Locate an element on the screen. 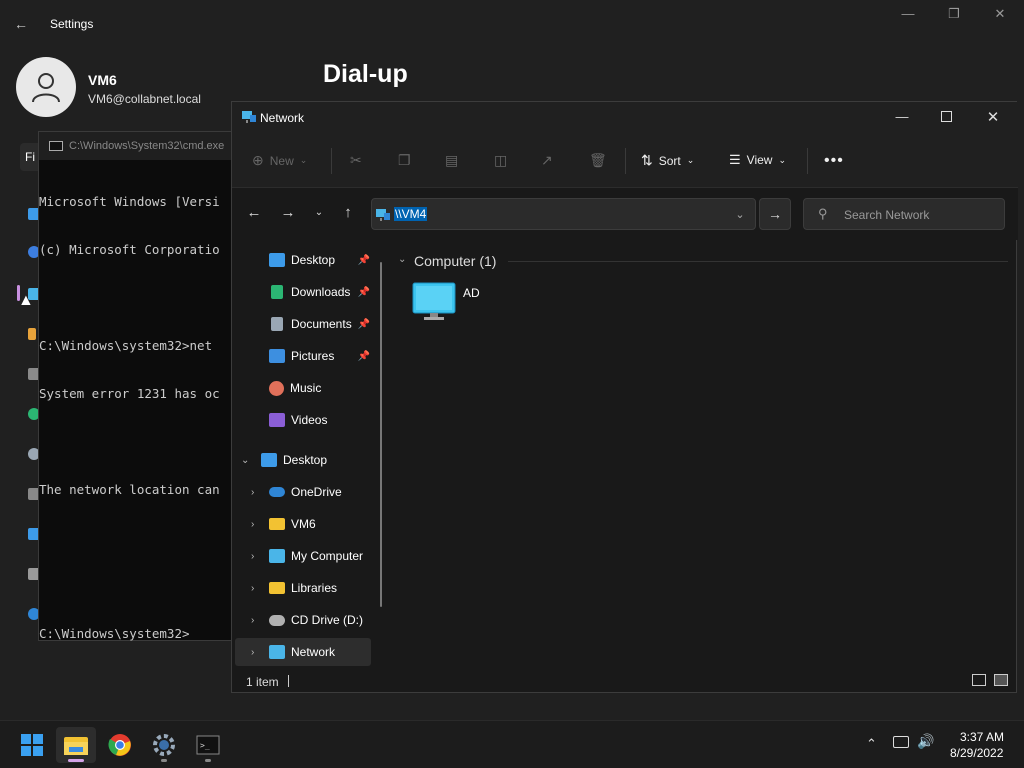 The width and height of the screenshot is (1024, 768). share-icon: ↗ is located at coordinates (547, 160).